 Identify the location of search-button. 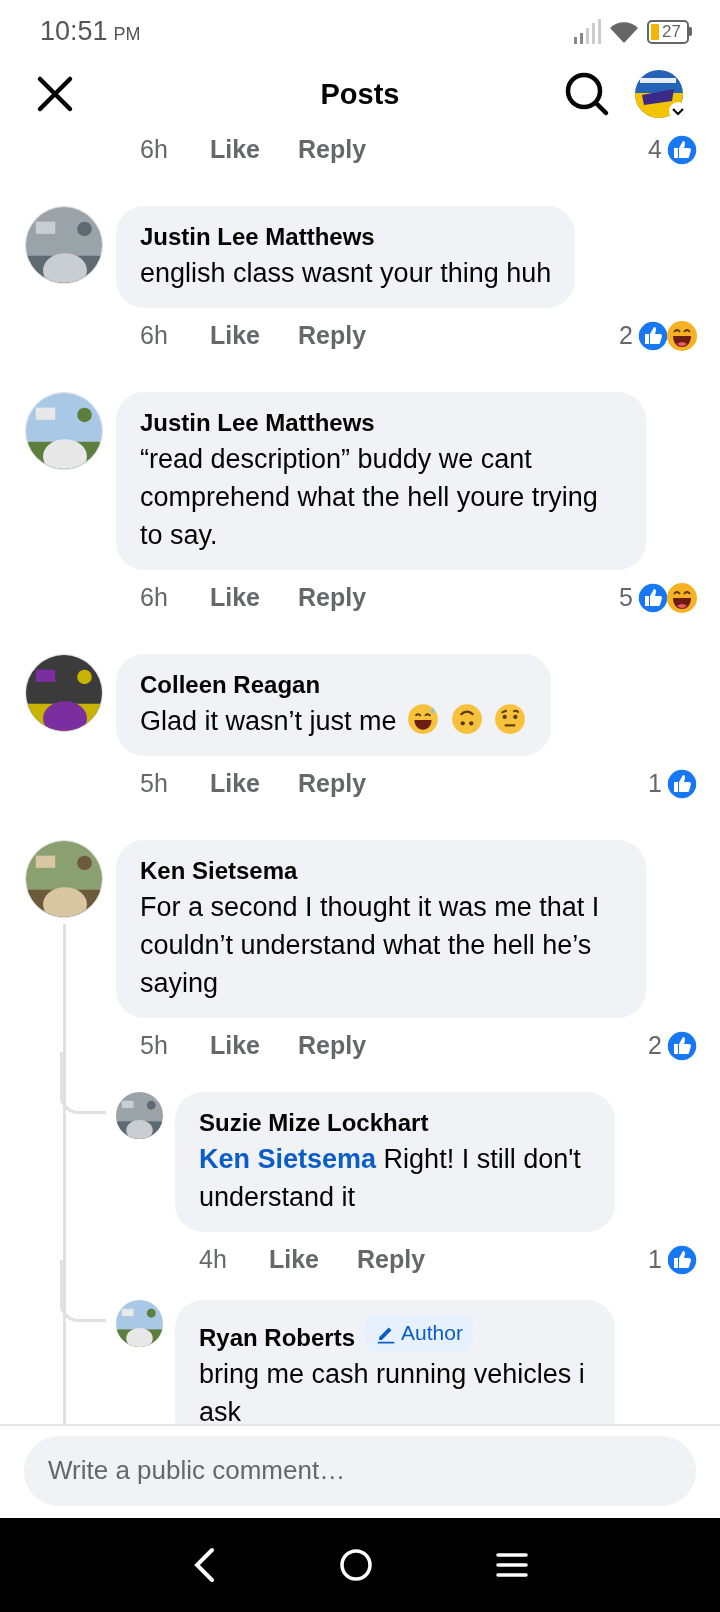
(587, 94).